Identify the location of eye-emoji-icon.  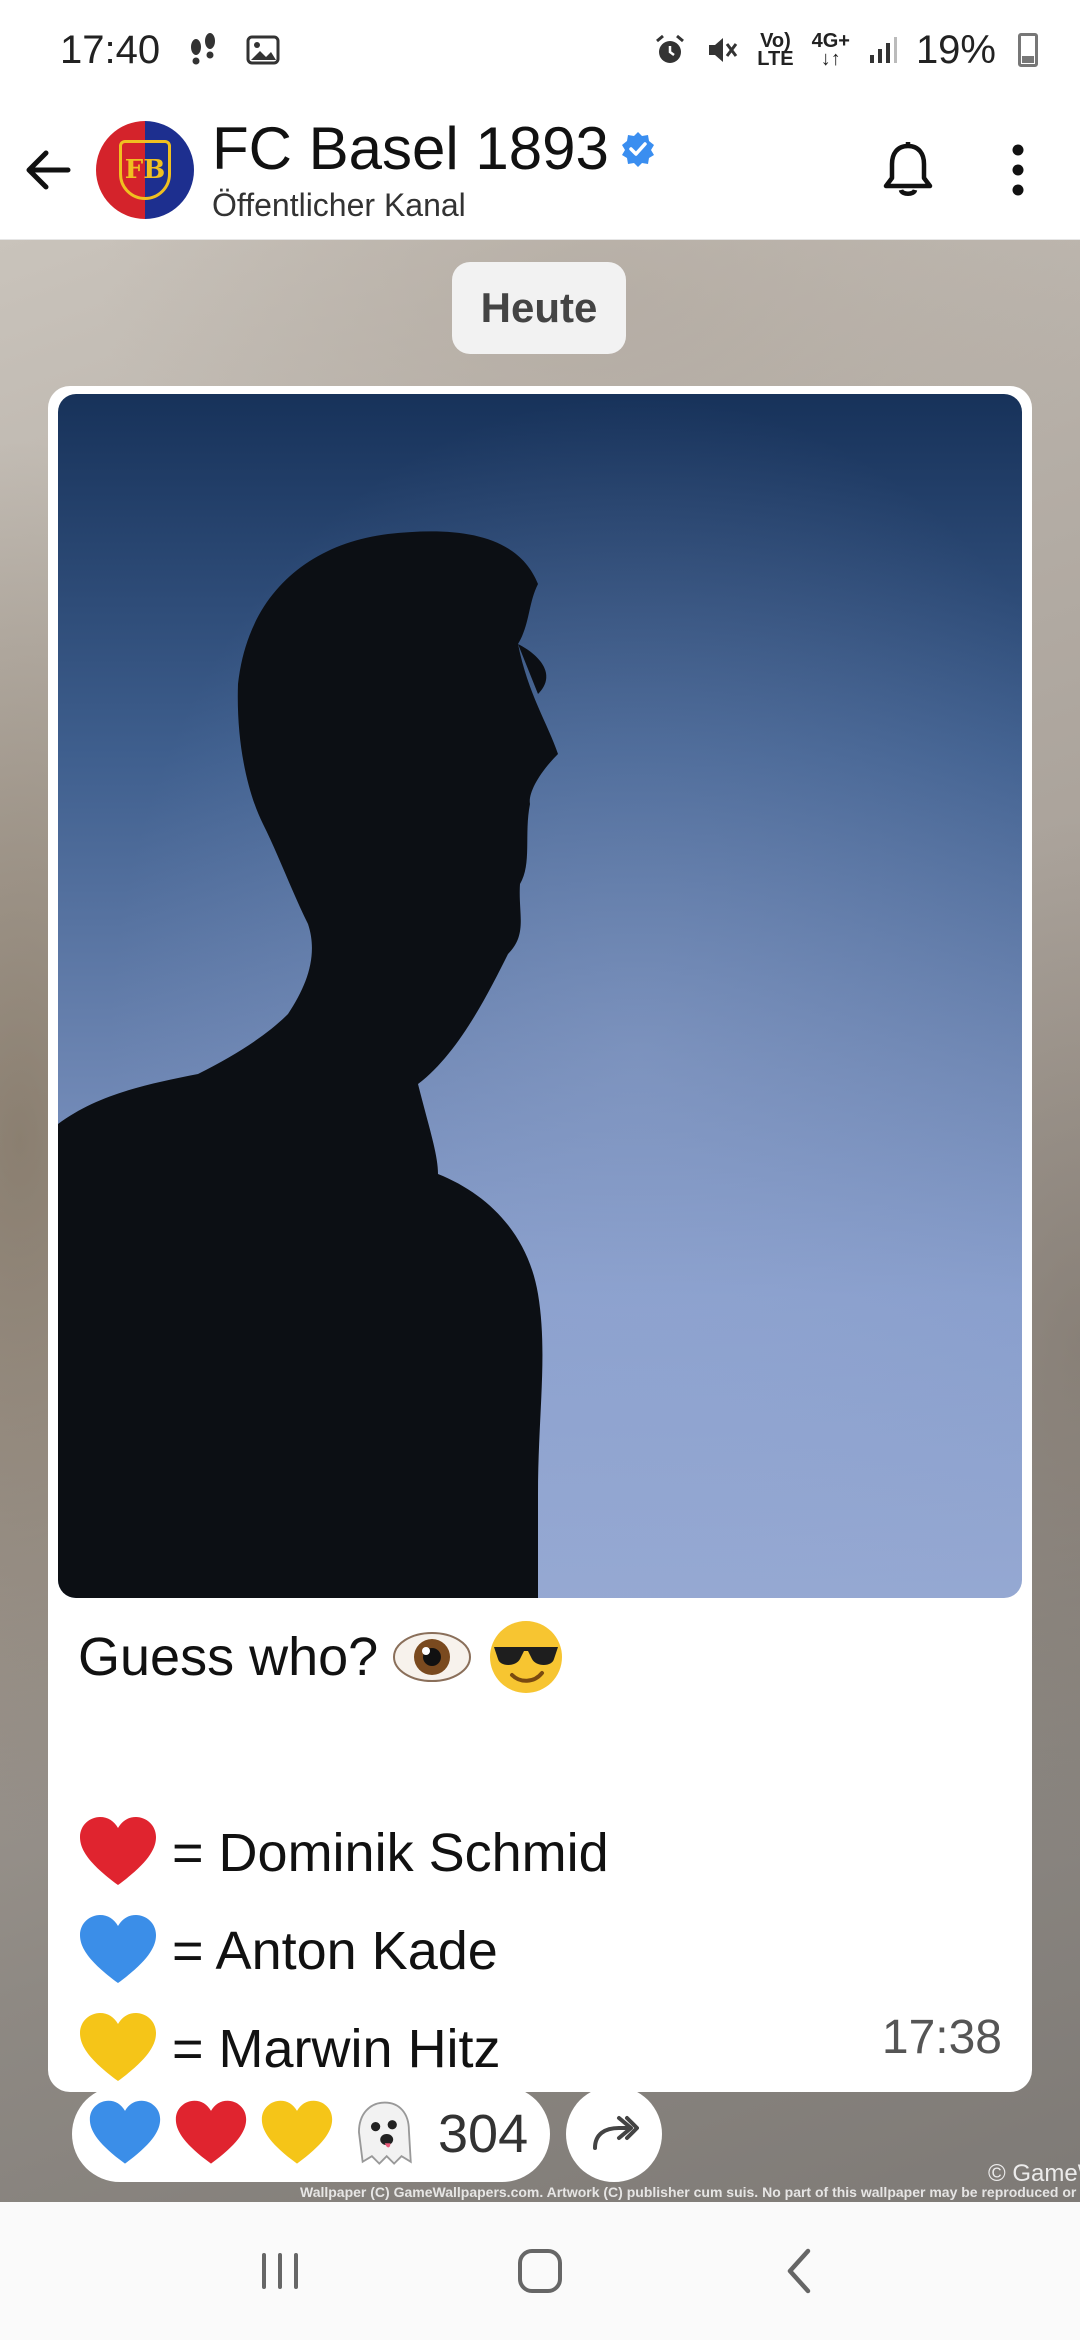
(432, 1657).